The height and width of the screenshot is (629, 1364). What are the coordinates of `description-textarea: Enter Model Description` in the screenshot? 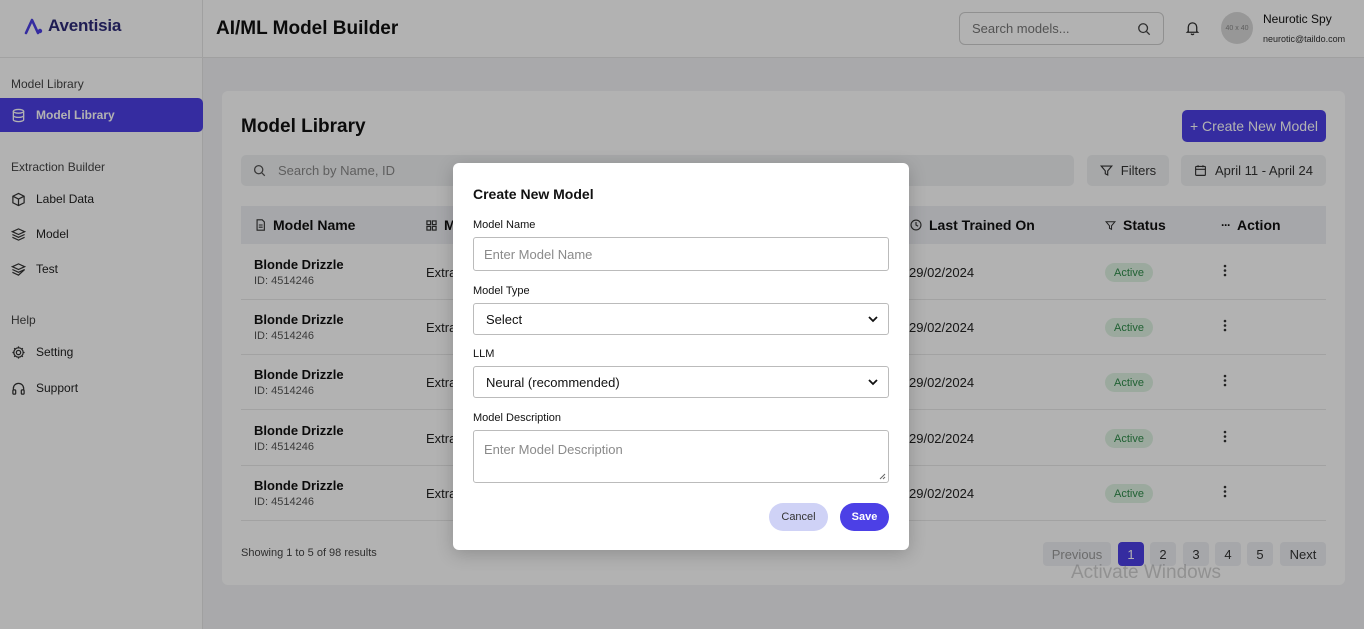 It's located at (681, 456).